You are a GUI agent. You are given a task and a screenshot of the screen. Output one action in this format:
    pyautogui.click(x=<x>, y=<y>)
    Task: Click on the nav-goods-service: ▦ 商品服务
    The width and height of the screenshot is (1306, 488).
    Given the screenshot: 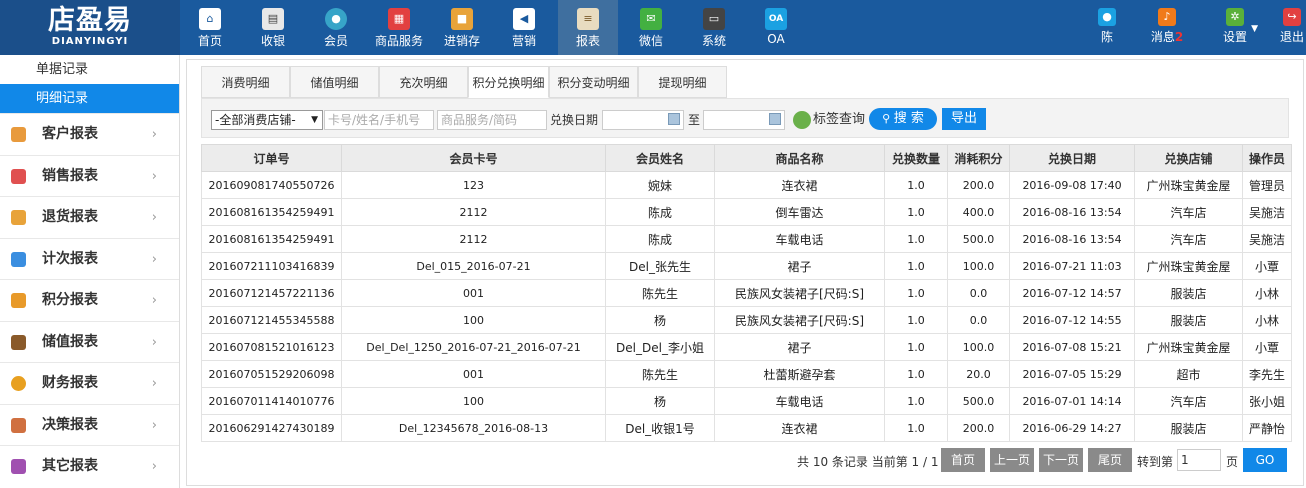 What is the action you would take?
    pyautogui.click(x=399, y=27)
    